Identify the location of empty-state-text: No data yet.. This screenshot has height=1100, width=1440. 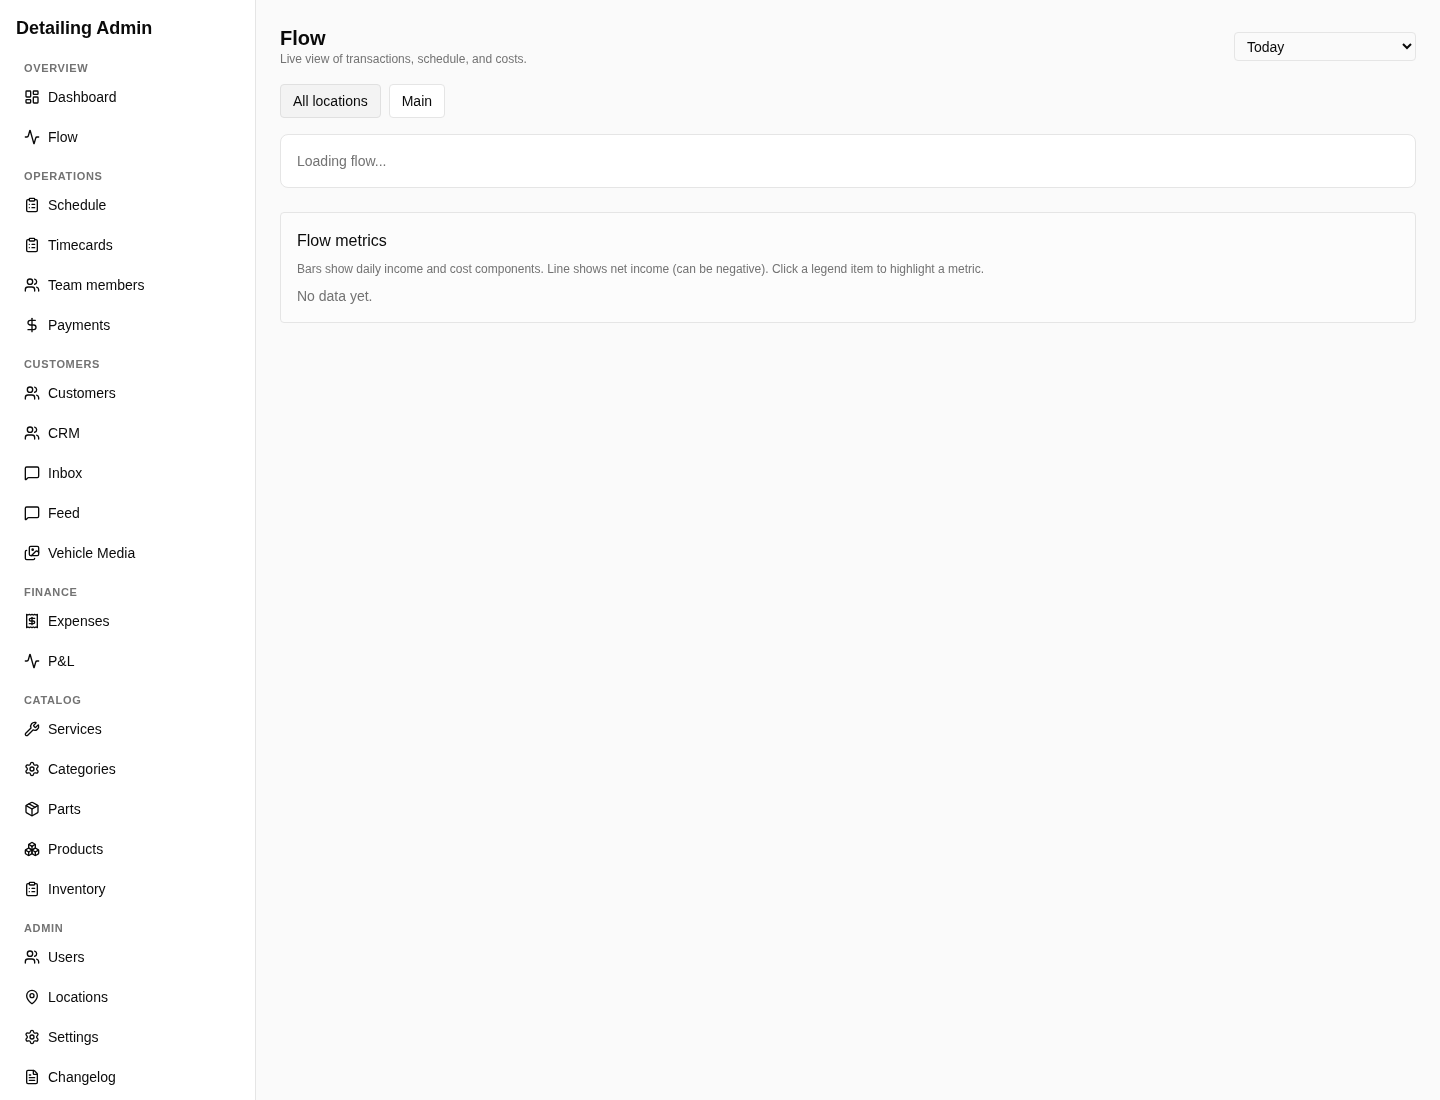
(335, 296).